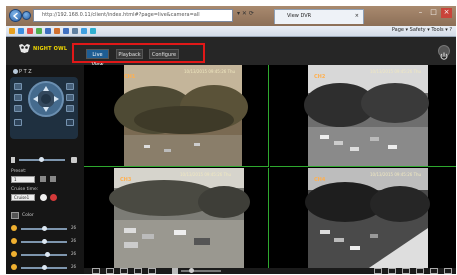 This screenshot has width=457, height=275. Describe the element at coordinates (97, 58) in the screenshot. I see `tab-live-view: Live View` at that location.